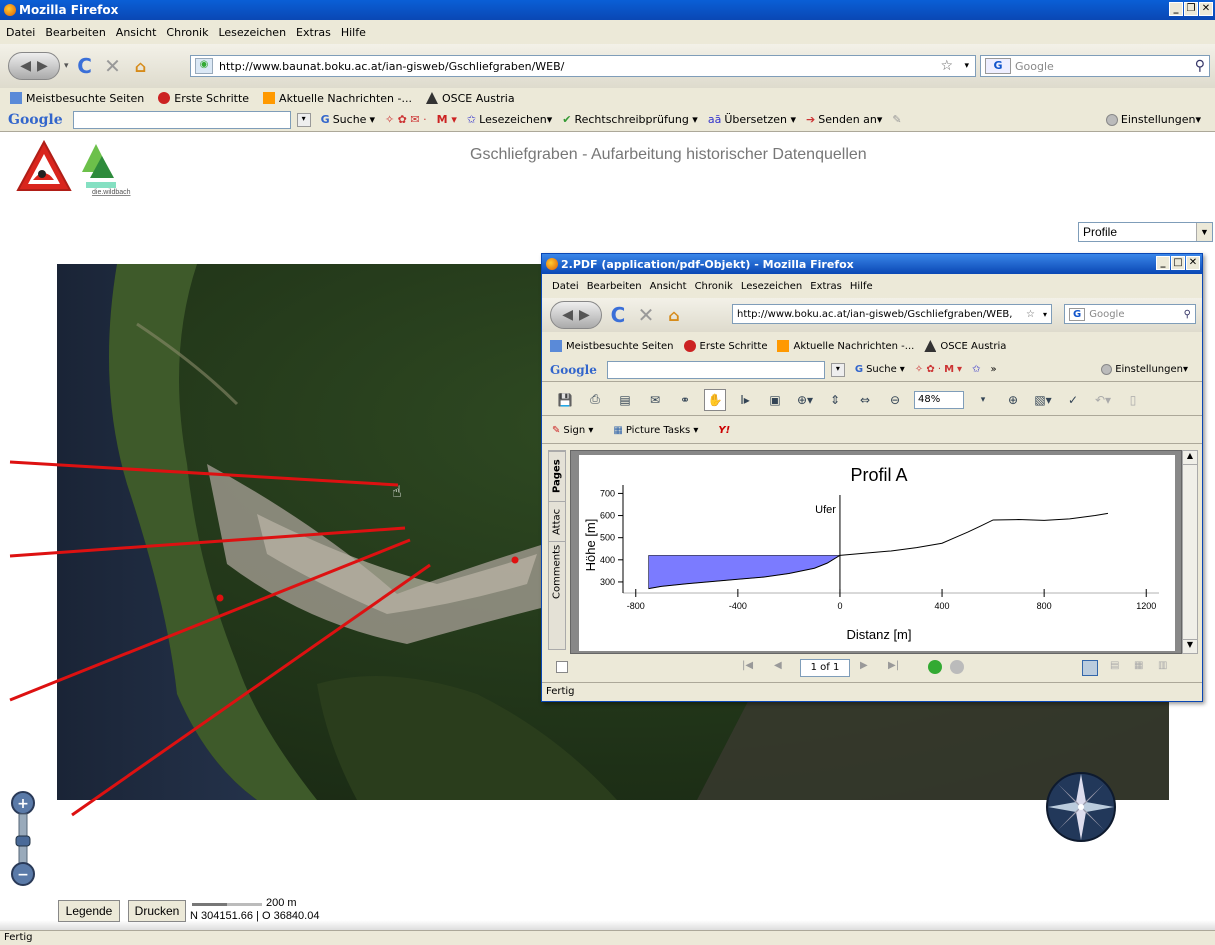  I want to click on popup-minimize-button: _, so click(1163, 263).